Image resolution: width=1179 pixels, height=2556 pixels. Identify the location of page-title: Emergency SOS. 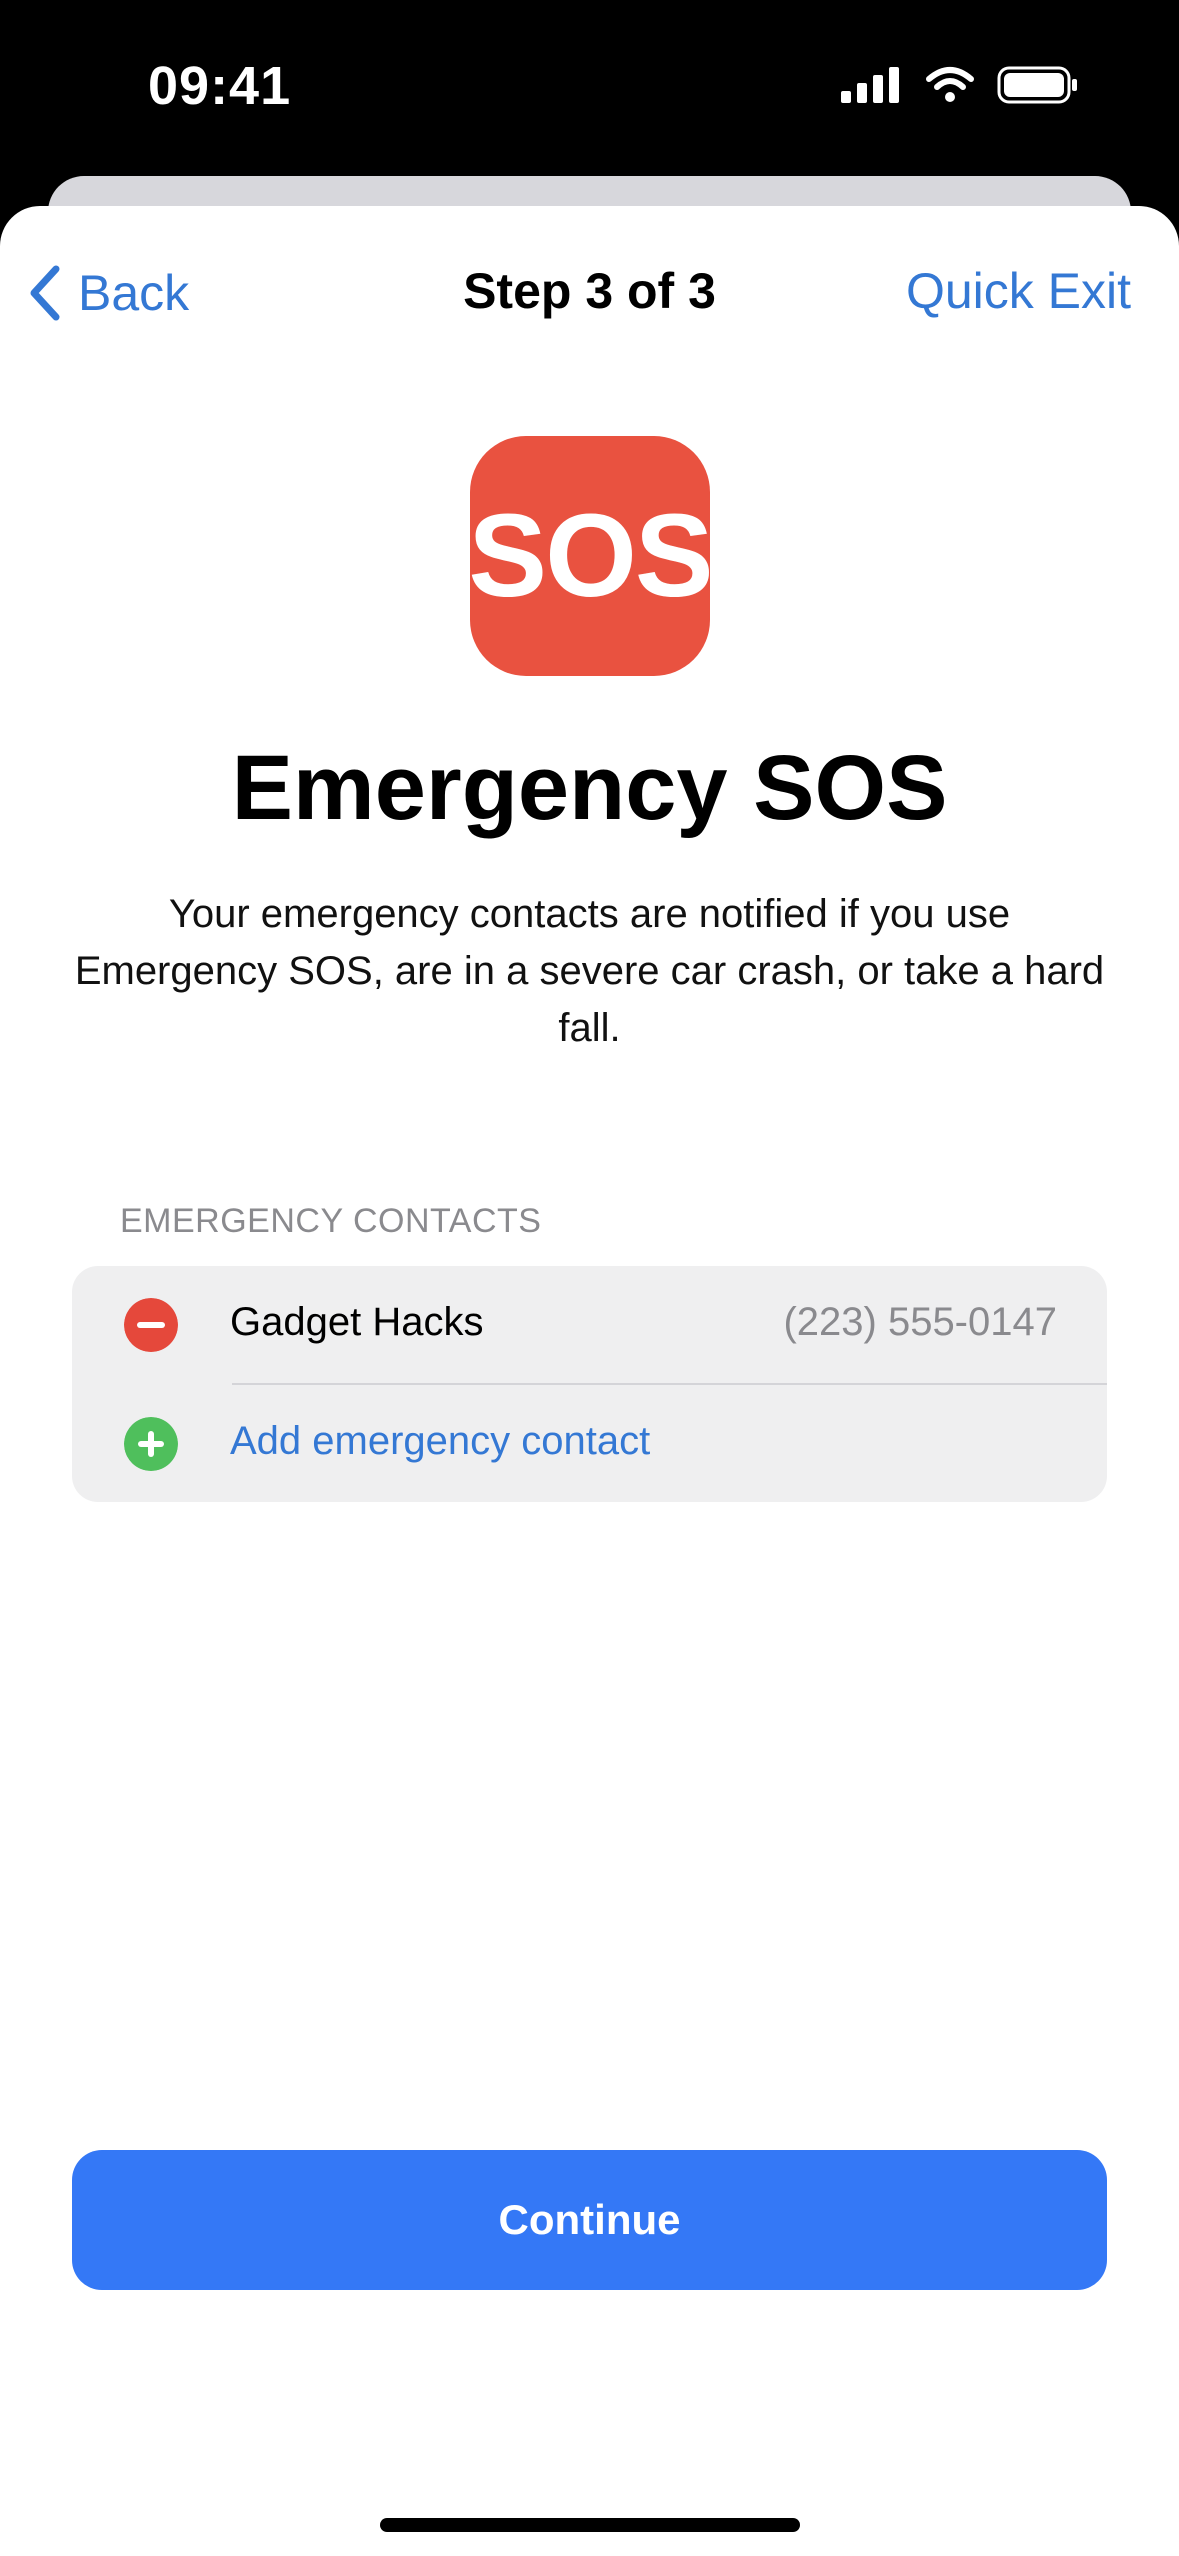
(589, 788).